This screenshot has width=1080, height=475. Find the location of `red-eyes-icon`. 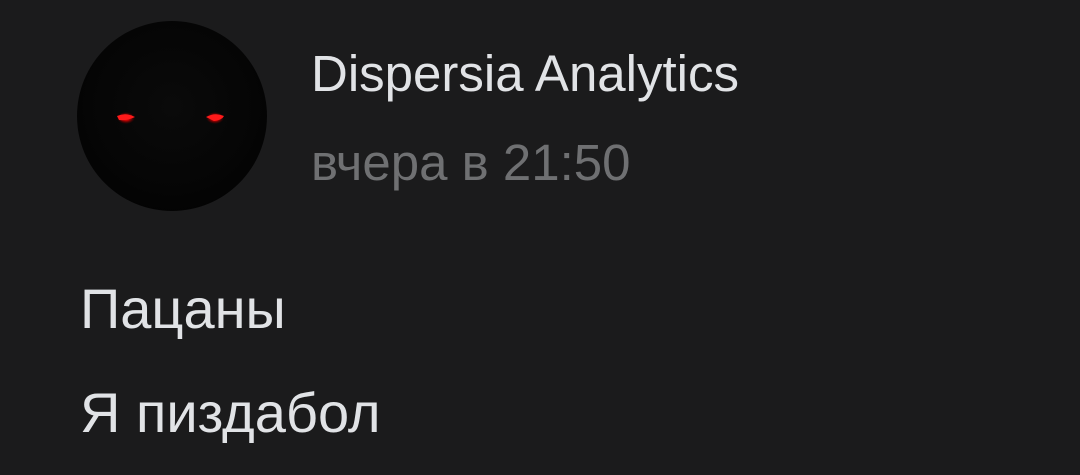

red-eyes-icon is located at coordinates (170, 118).